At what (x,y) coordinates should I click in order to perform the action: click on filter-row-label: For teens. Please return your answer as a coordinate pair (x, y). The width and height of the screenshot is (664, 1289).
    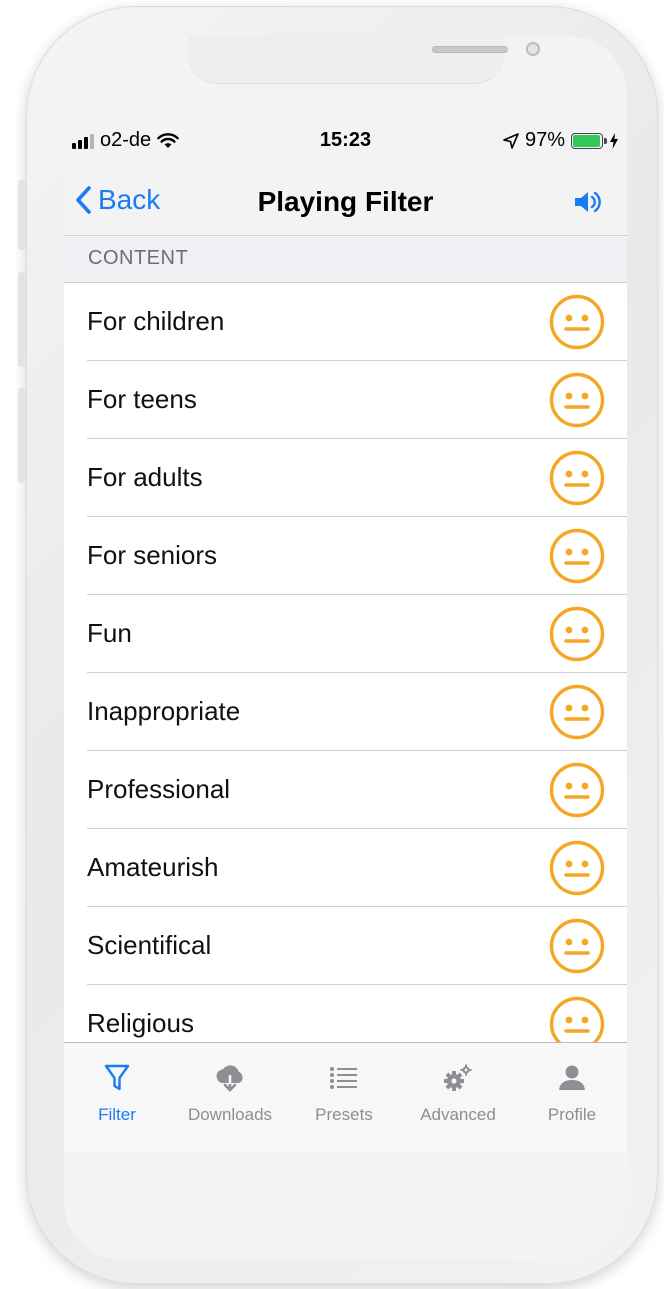
    Looking at the image, I should click on (142, 399).